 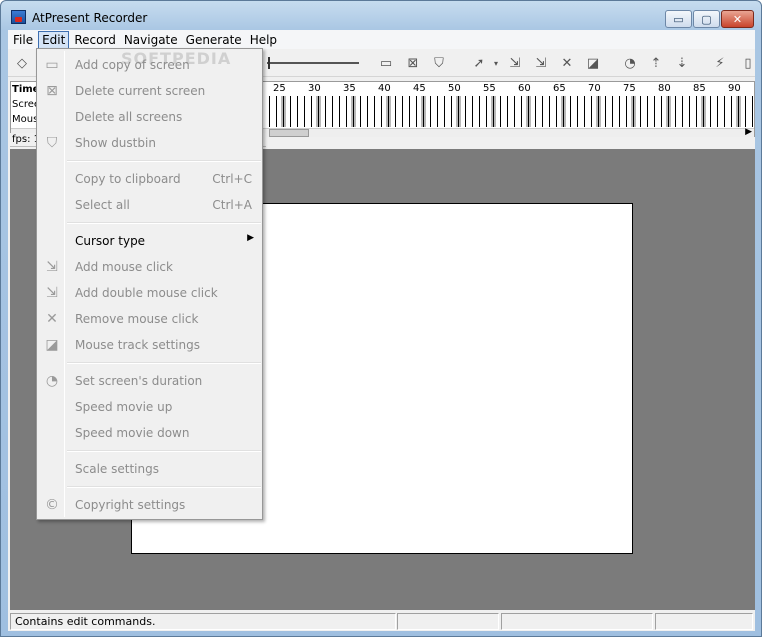 What do you see at coordinates (381, 16) in the screenshot?
I see `title-bar: AtPresent Recorder ▭ ▢ ✕` at bounding box center [381, 16].